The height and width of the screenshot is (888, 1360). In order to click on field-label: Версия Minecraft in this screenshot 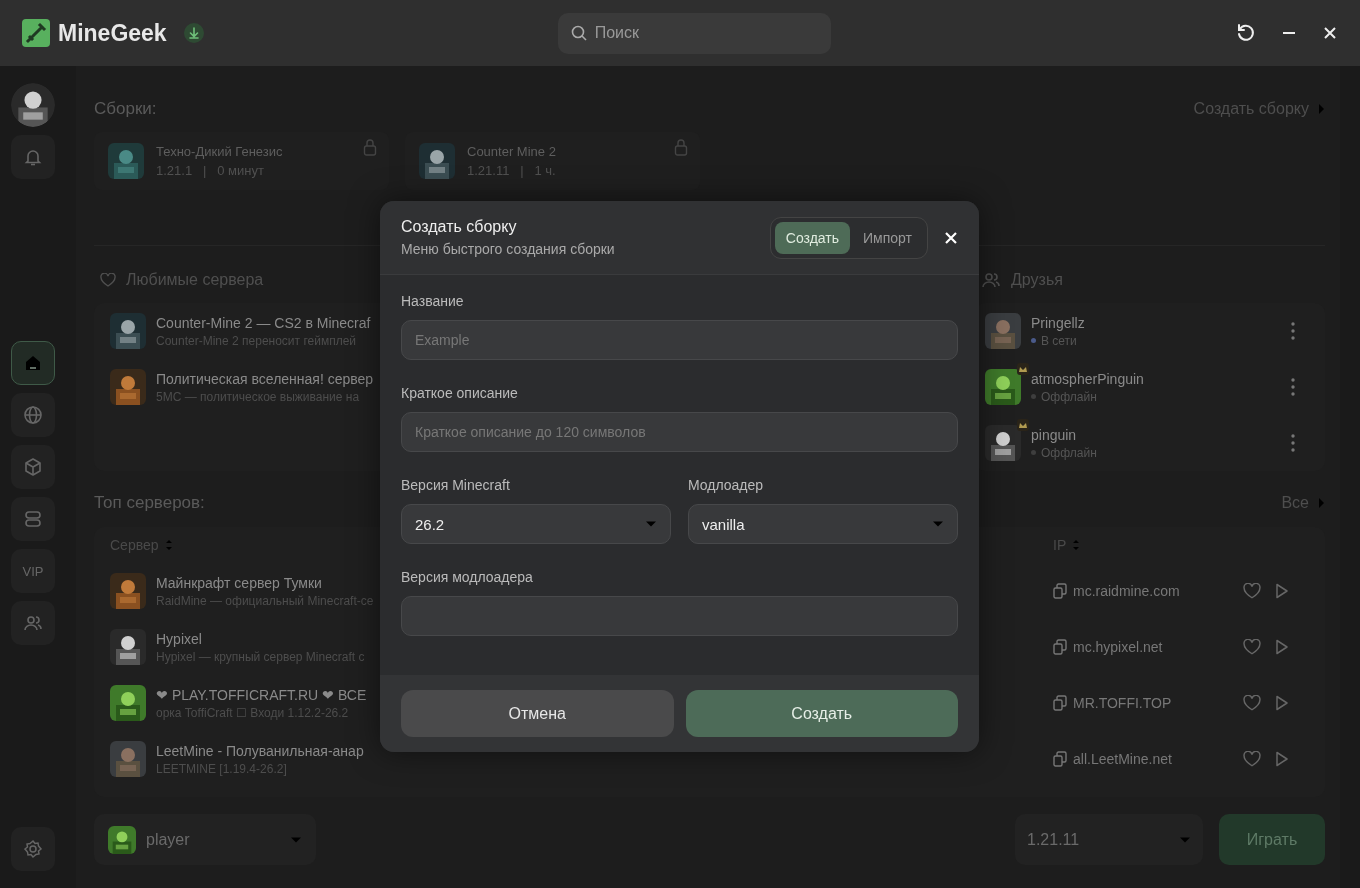, I will do `click(456, 485)`.